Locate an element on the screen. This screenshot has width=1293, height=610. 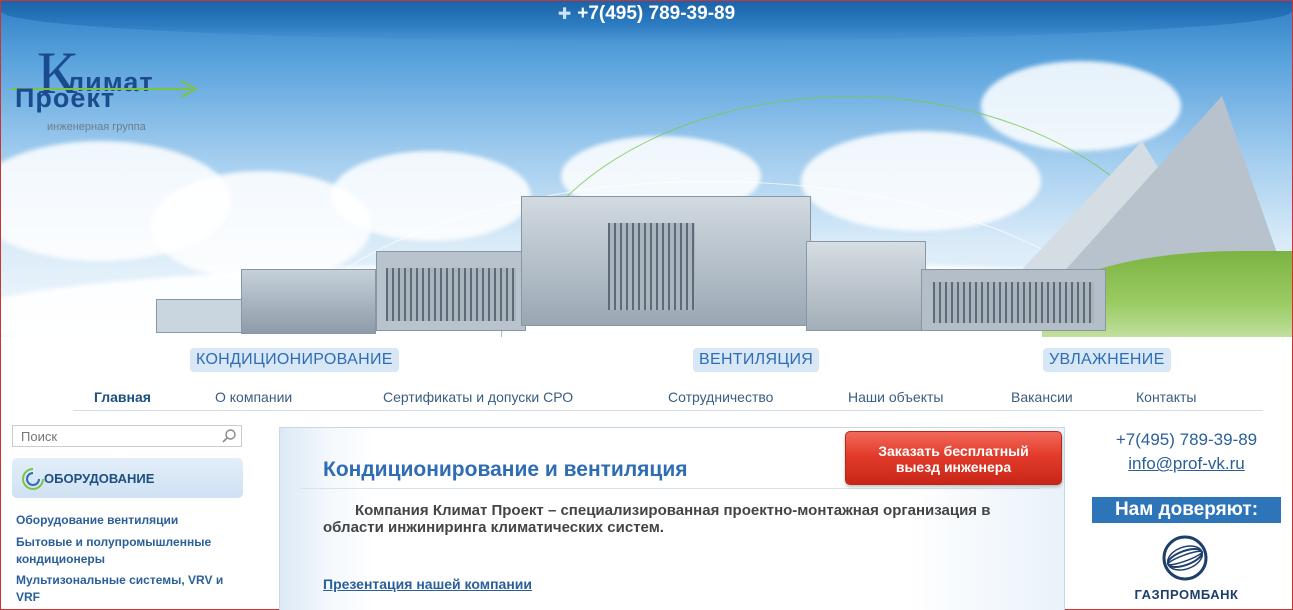
equipment-menu-header: ОБОРУДОВАНИЕ is located at coordinates (127, 478).